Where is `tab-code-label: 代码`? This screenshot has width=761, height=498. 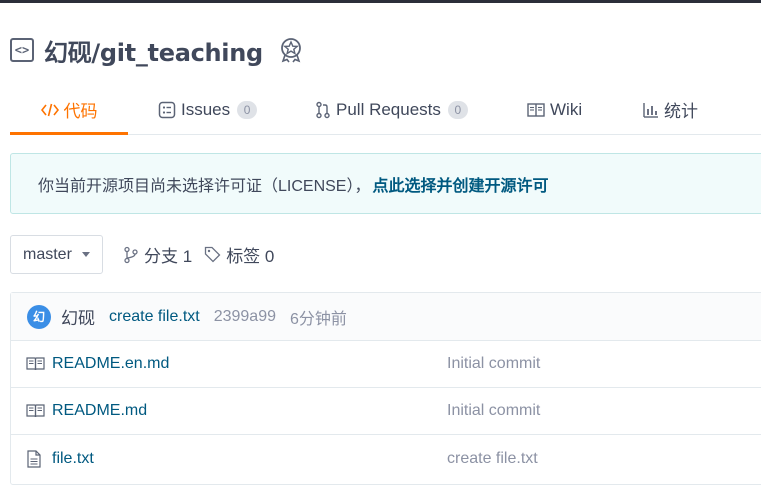
tab-code-label: 代码 is located at coordinates (80, 111).